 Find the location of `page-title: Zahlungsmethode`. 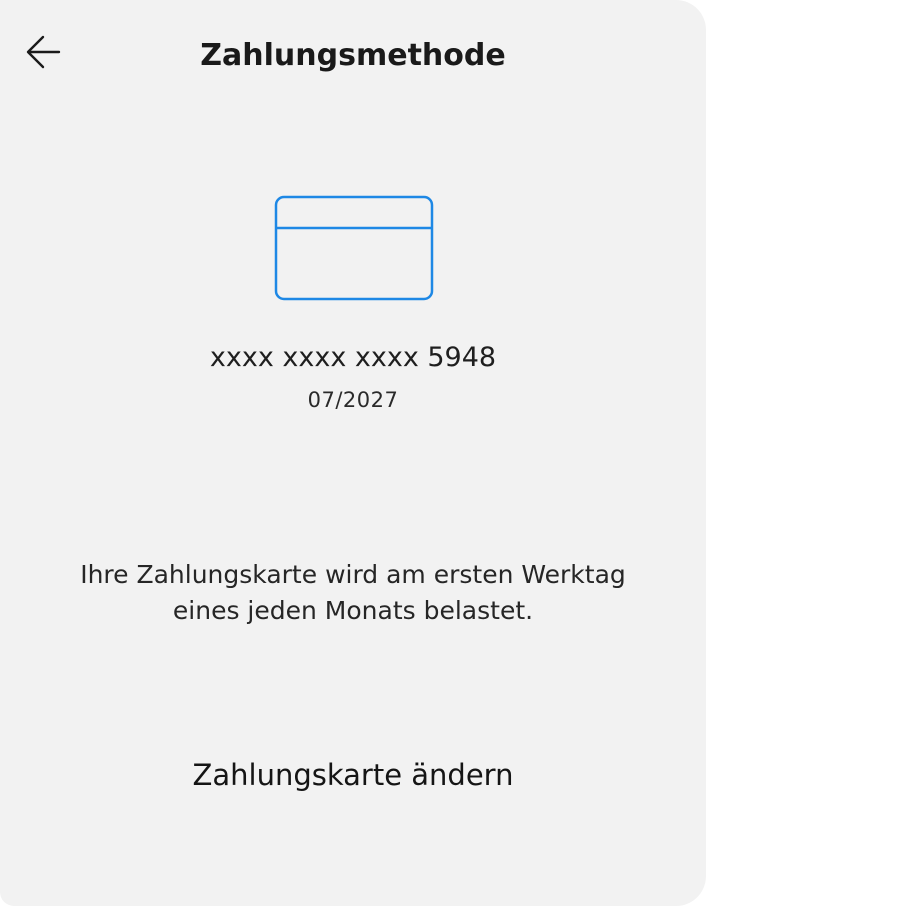

page-title: Zahlungsmethode is located at coordinates (353, 55).